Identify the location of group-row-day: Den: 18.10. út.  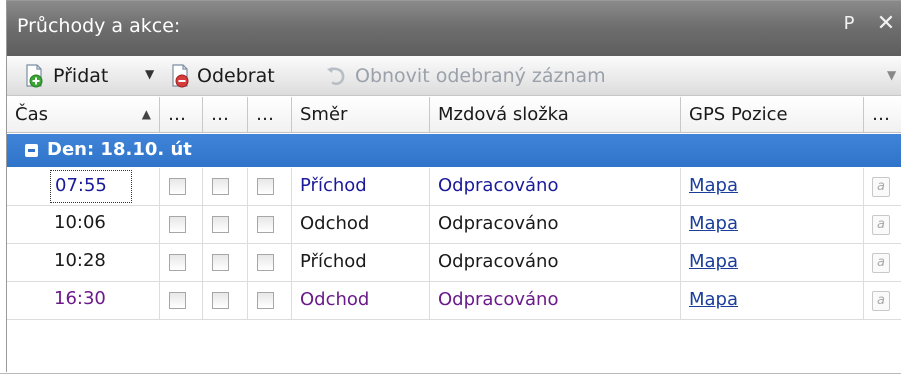
(454, 150).